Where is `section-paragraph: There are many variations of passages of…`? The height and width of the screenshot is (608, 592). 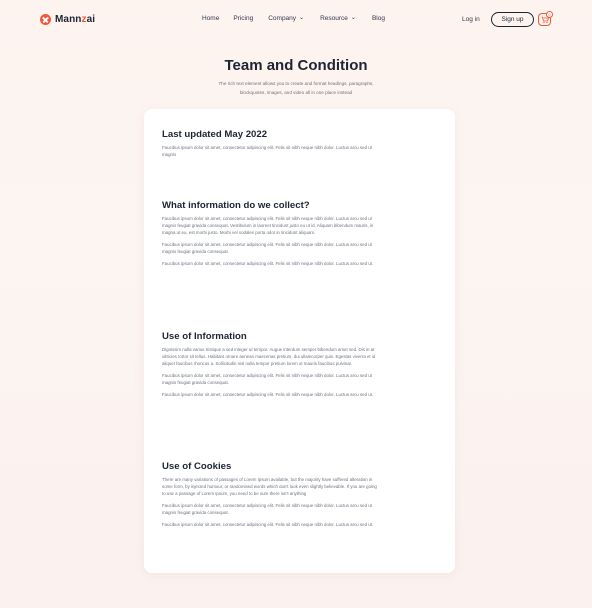 section-paragraph: There are many variations of passages of… is located at coordinates (269, 487).